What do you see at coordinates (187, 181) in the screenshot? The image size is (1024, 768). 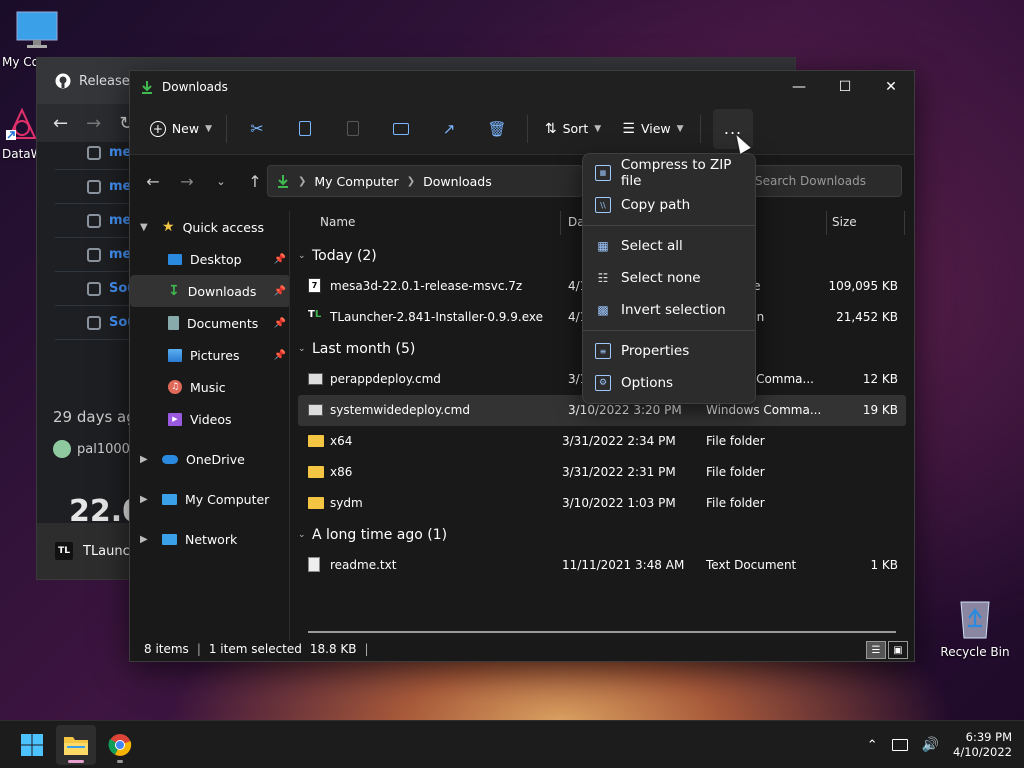 I see `forward-button: →` at bounding box center [187, 181].